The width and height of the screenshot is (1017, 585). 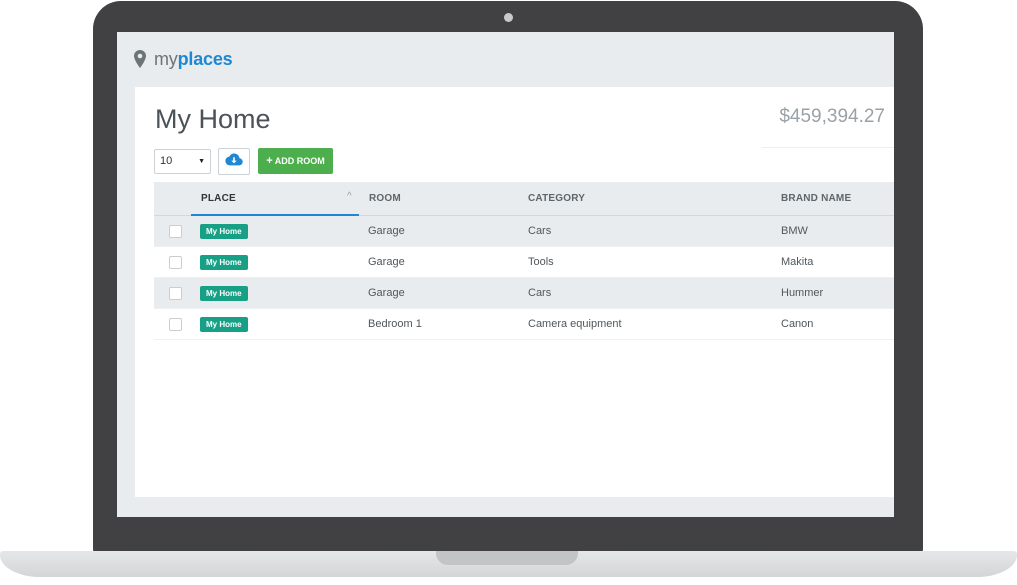 What do you see at coordinates (794, 231) in the screenshot?
I see `brand-cell: BMW` at bounding box center [794, 231].